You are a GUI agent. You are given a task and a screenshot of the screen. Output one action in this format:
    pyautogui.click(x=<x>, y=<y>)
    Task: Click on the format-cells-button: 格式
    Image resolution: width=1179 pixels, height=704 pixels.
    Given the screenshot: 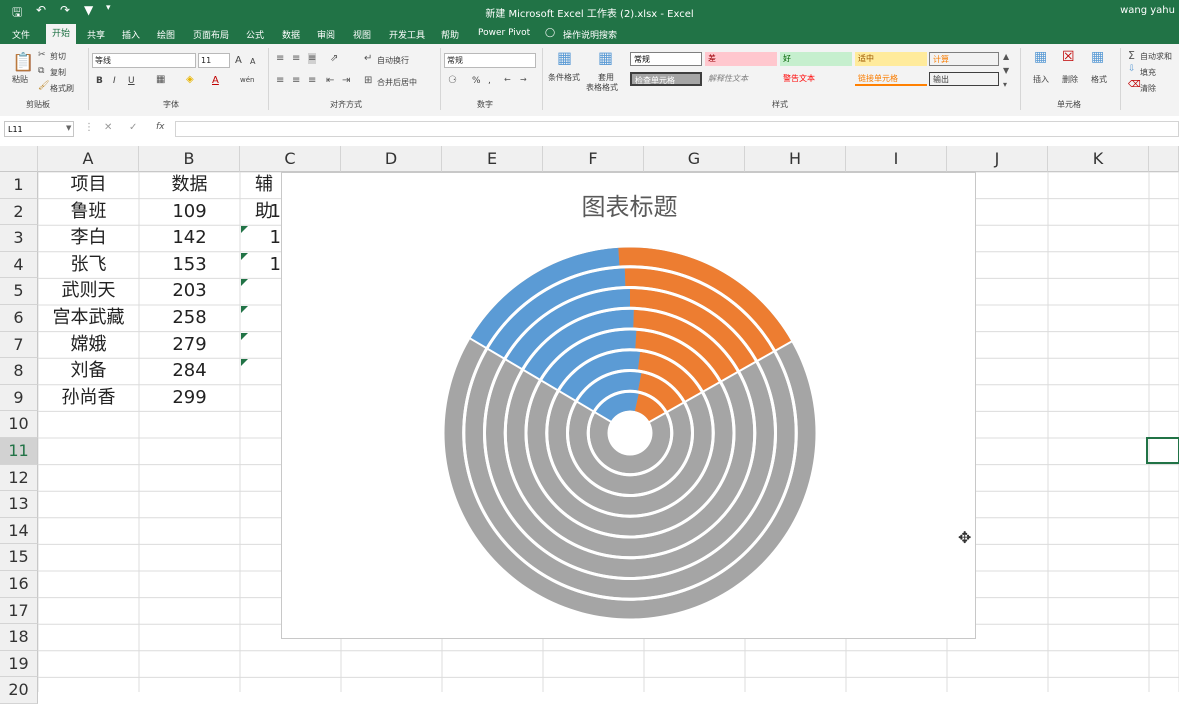 What is the action you would take?
    pyautogui.click(x=1099, y=79)
    